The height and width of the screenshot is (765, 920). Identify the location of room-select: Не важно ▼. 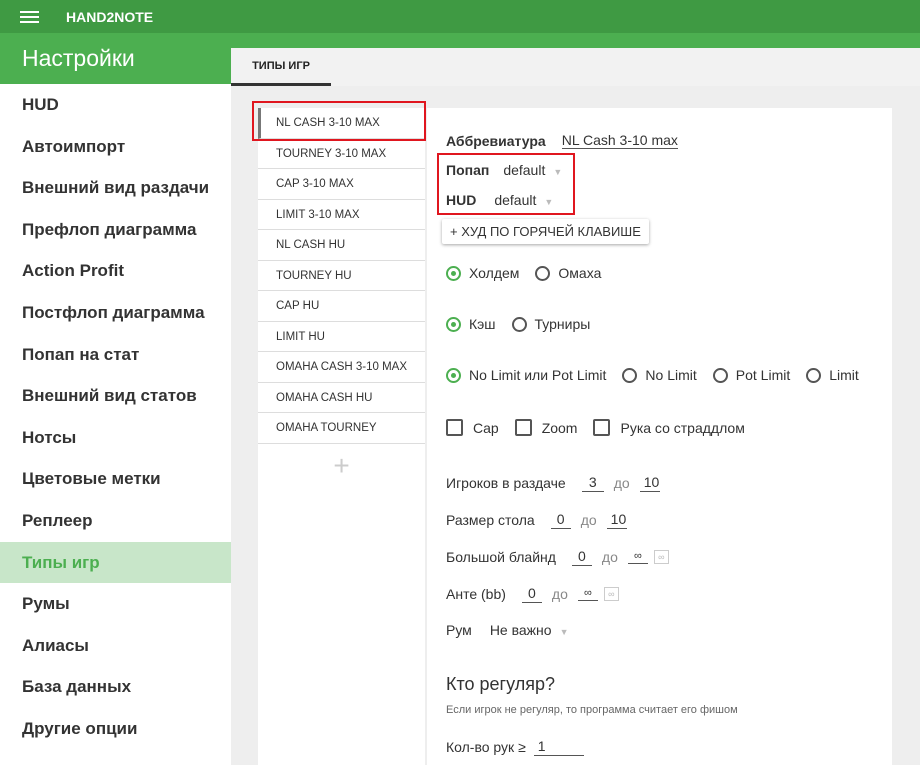
(529, 630).